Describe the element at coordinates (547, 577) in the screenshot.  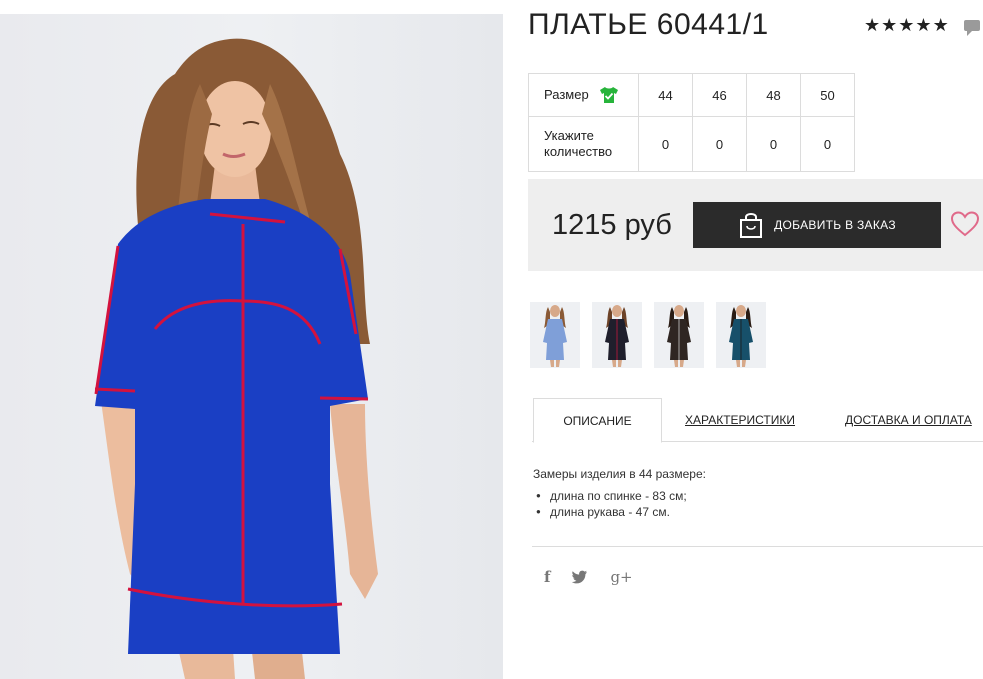
I see `facebook-icon: f` at that location.